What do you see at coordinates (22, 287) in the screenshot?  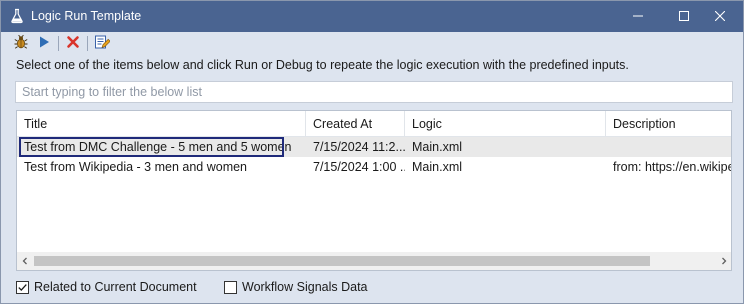 I see `related-to-current-document-checkbox` at bounding box center [22, 287].